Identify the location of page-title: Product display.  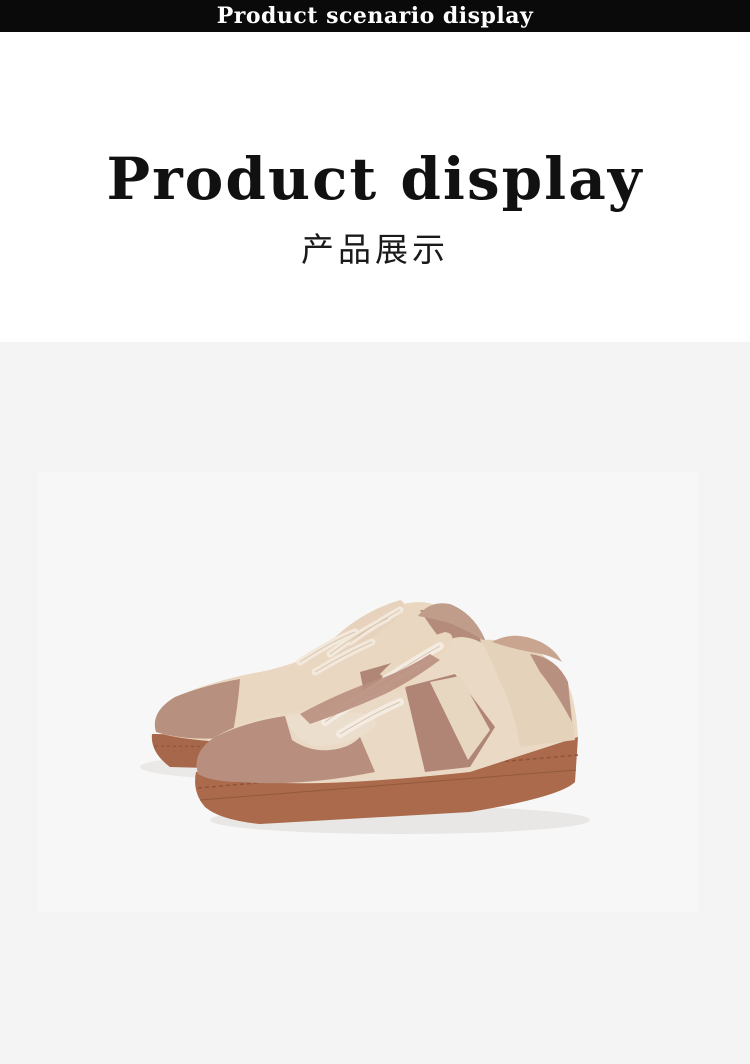
(375, 179).